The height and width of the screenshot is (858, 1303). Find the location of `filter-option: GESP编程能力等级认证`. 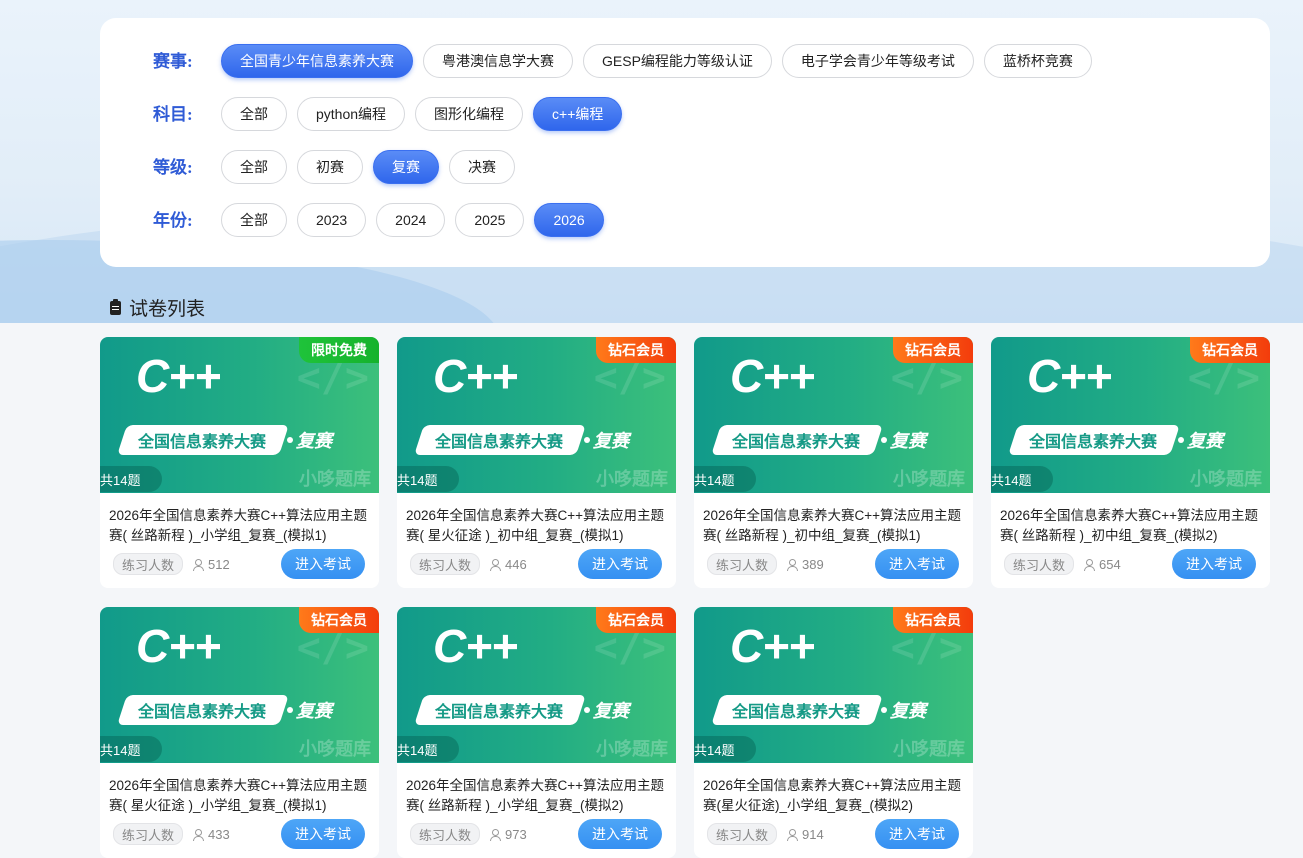

filter-option: GESP编程能力等级认证 is located at coordinates (677, 61).